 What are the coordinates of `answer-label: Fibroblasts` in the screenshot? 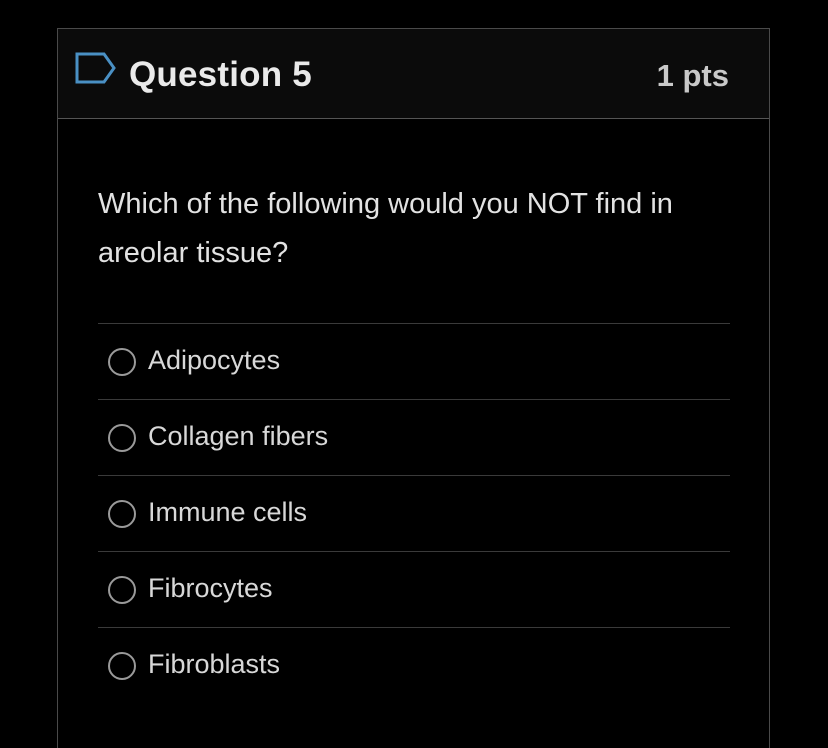 It's located at (214, 664).